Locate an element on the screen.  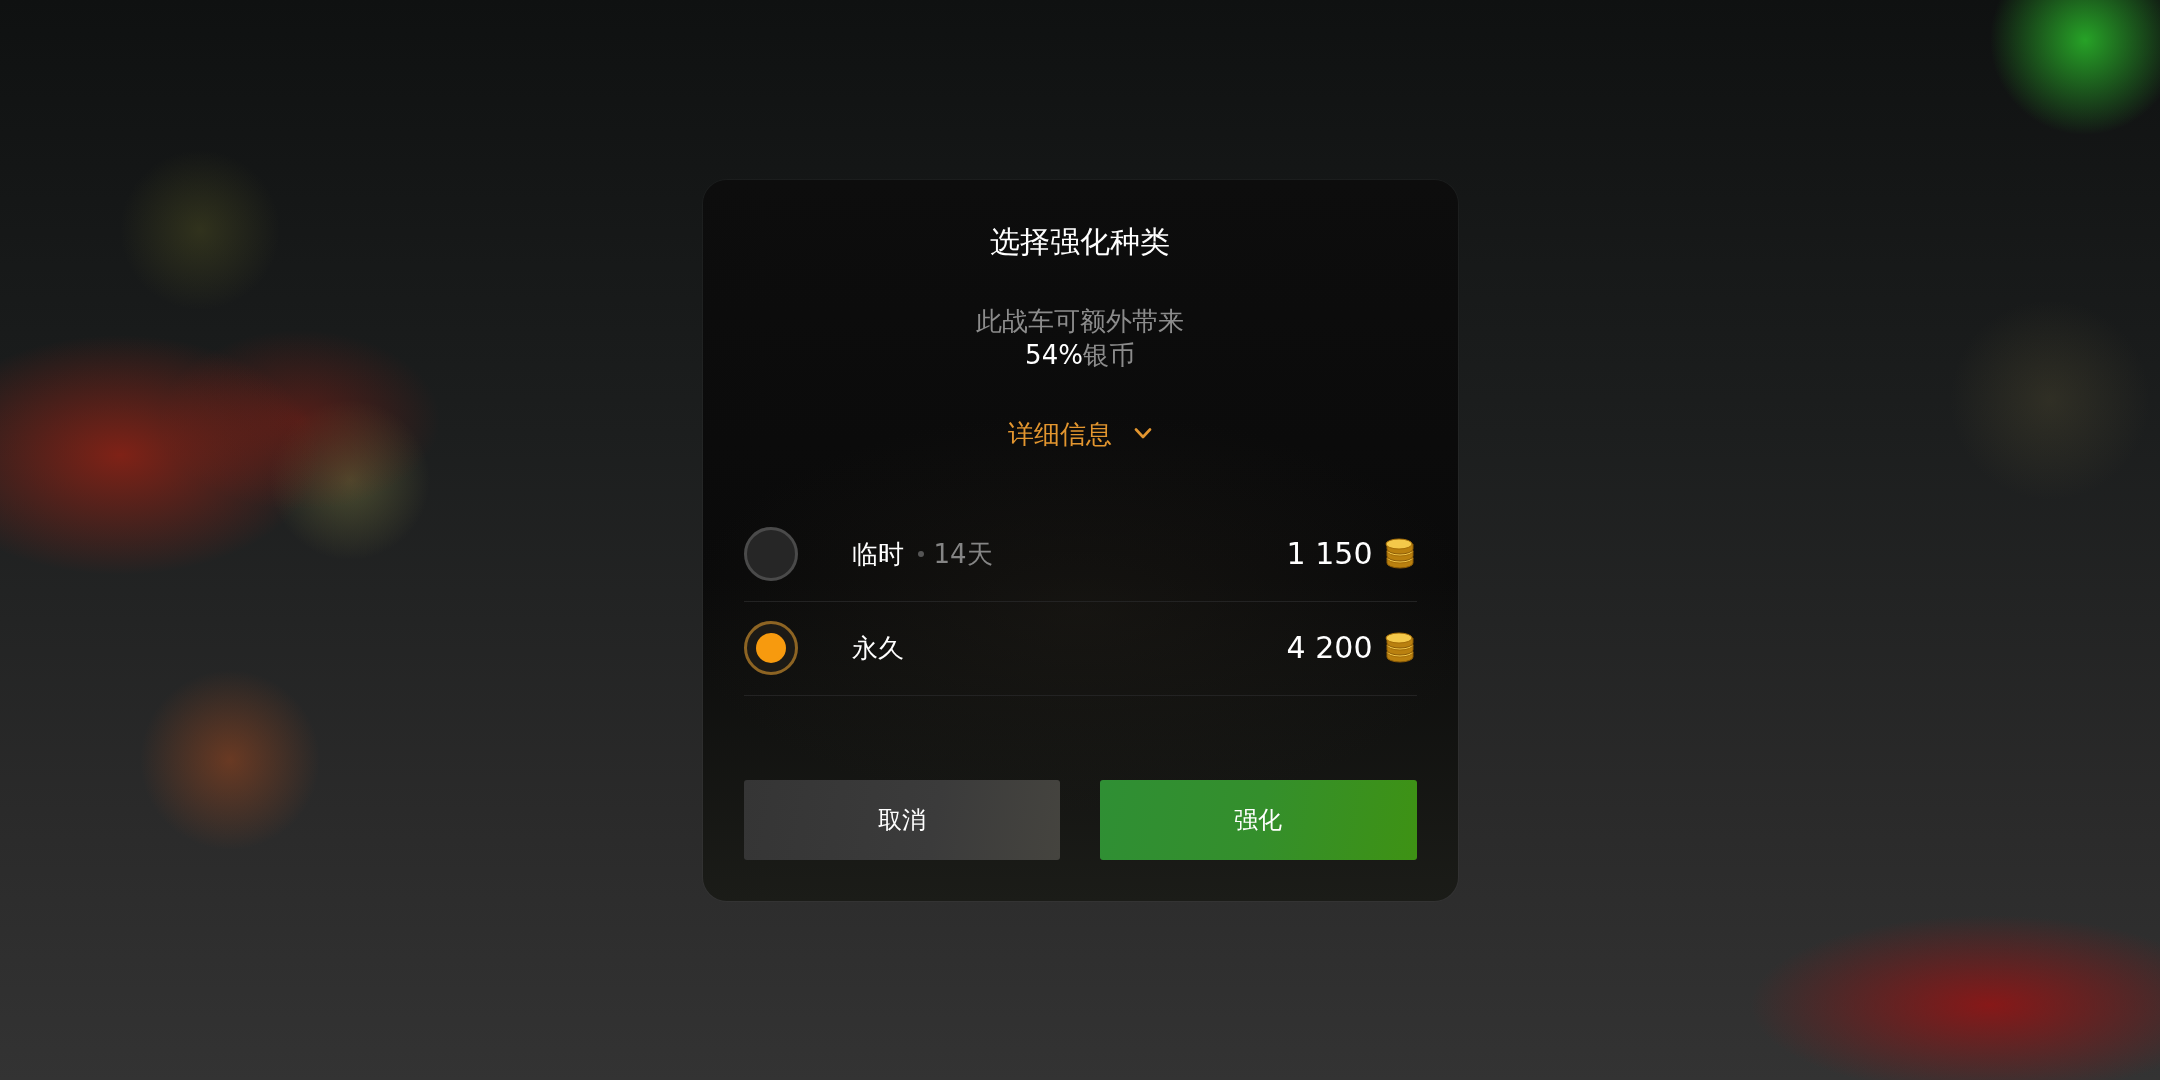
option-label: 永久 is located at coordinates (877, 648).